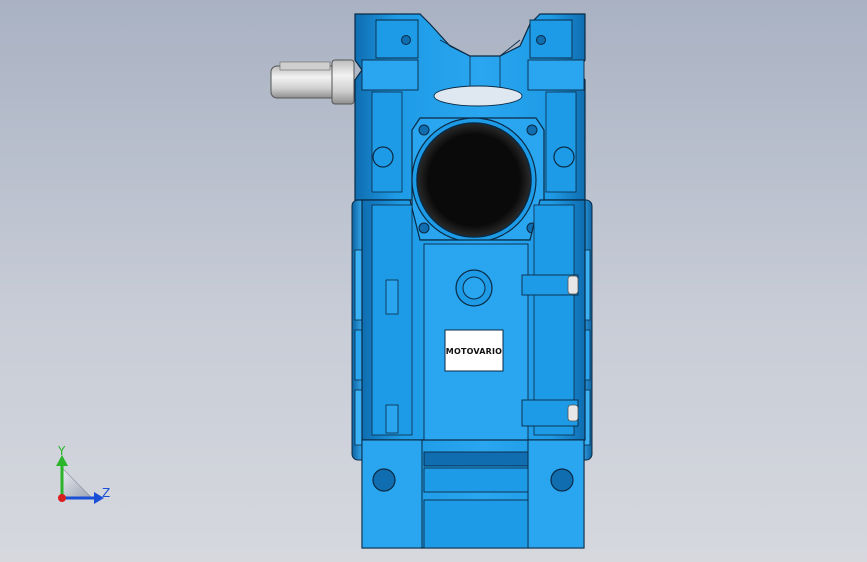  I want to click on output-bore, so click(474, 180).